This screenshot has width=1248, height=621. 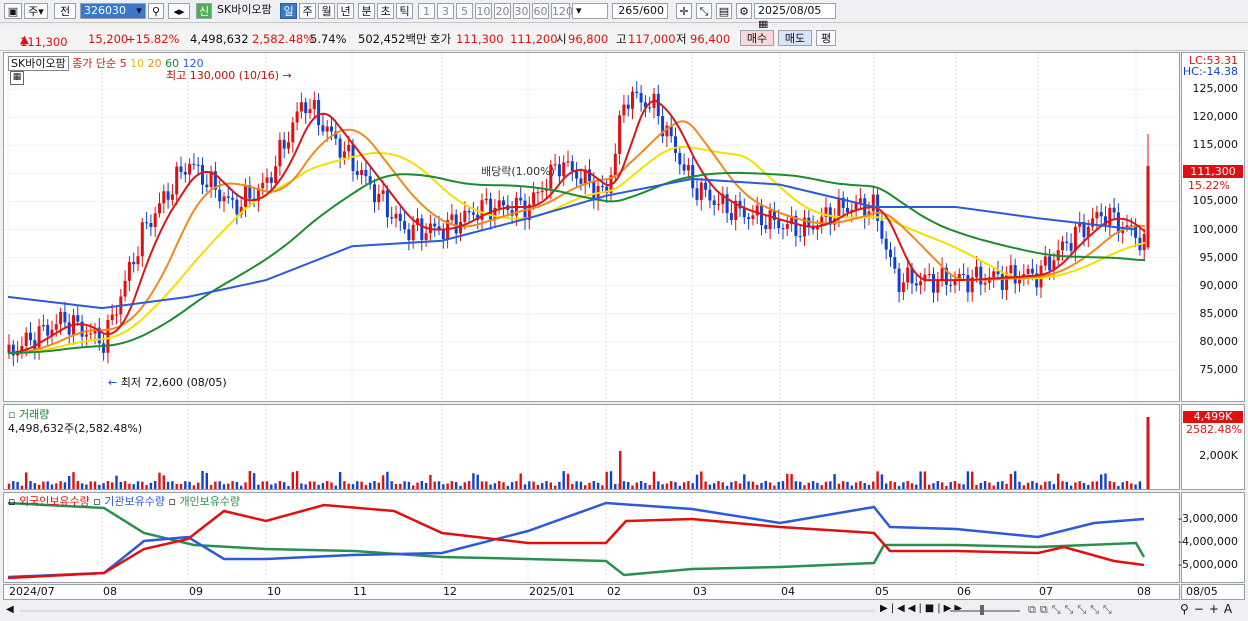 I want to click on table-icon: ▦, so click(x=17, y=78).